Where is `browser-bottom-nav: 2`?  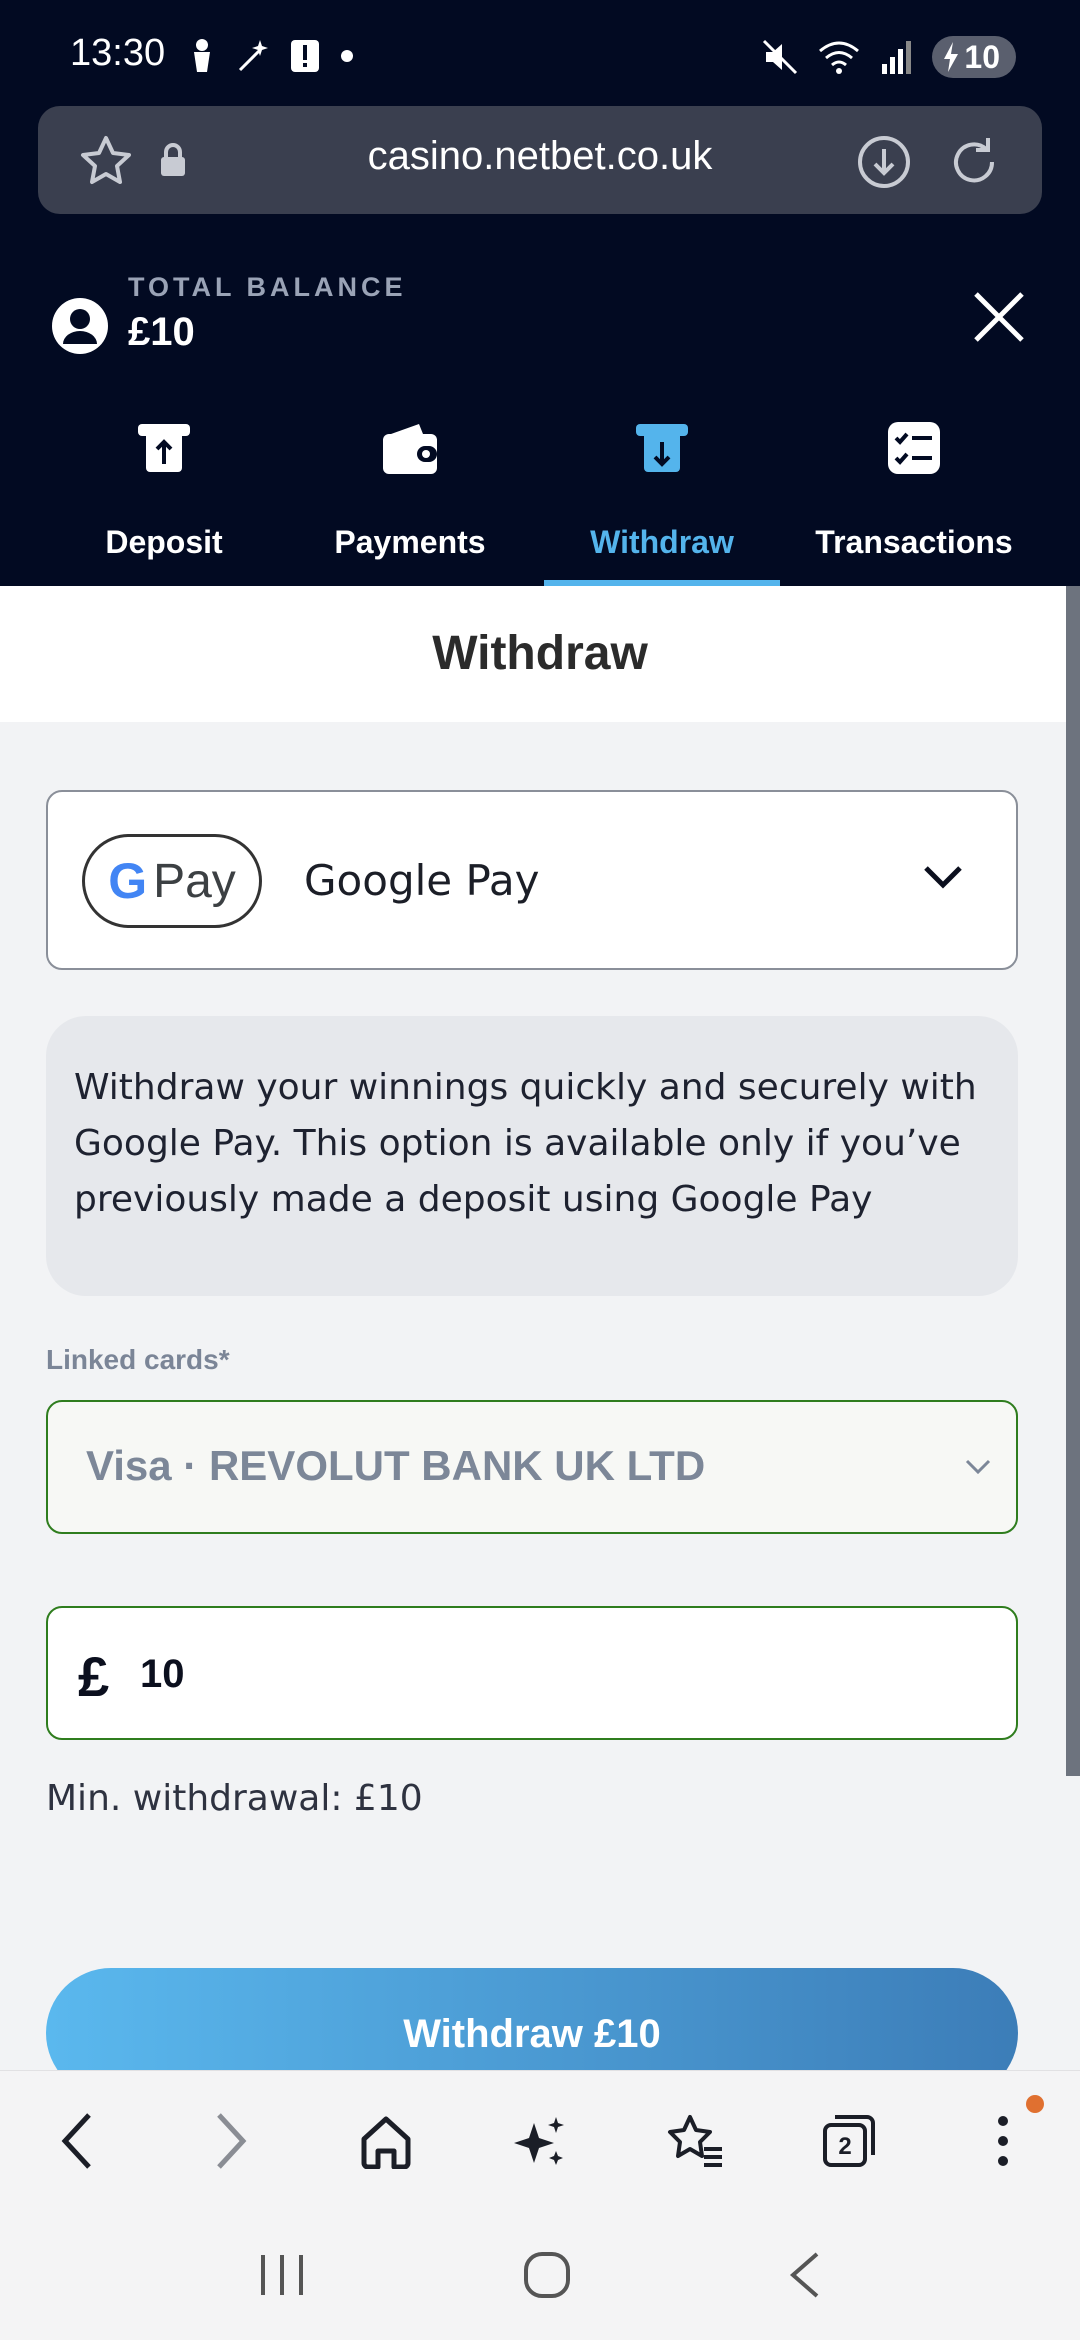
browser-bottom-nav: 2 is located at coordinates (540, 2140).